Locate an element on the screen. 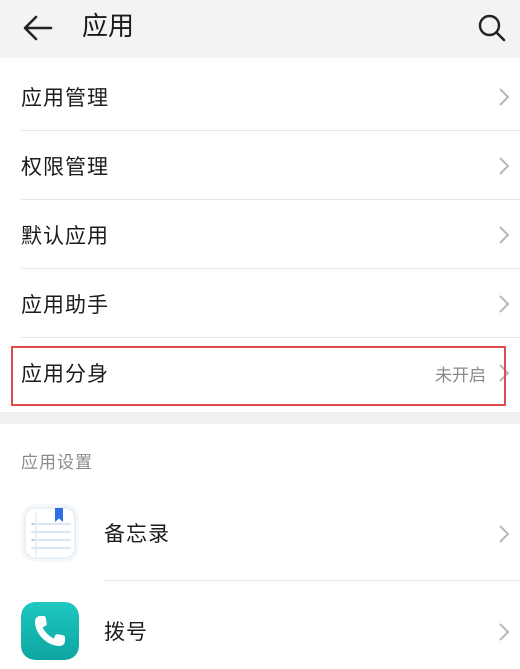 This screenshot has width=520, height=669. list-item-label: 应用助手 is located at coordinates (65, 304).